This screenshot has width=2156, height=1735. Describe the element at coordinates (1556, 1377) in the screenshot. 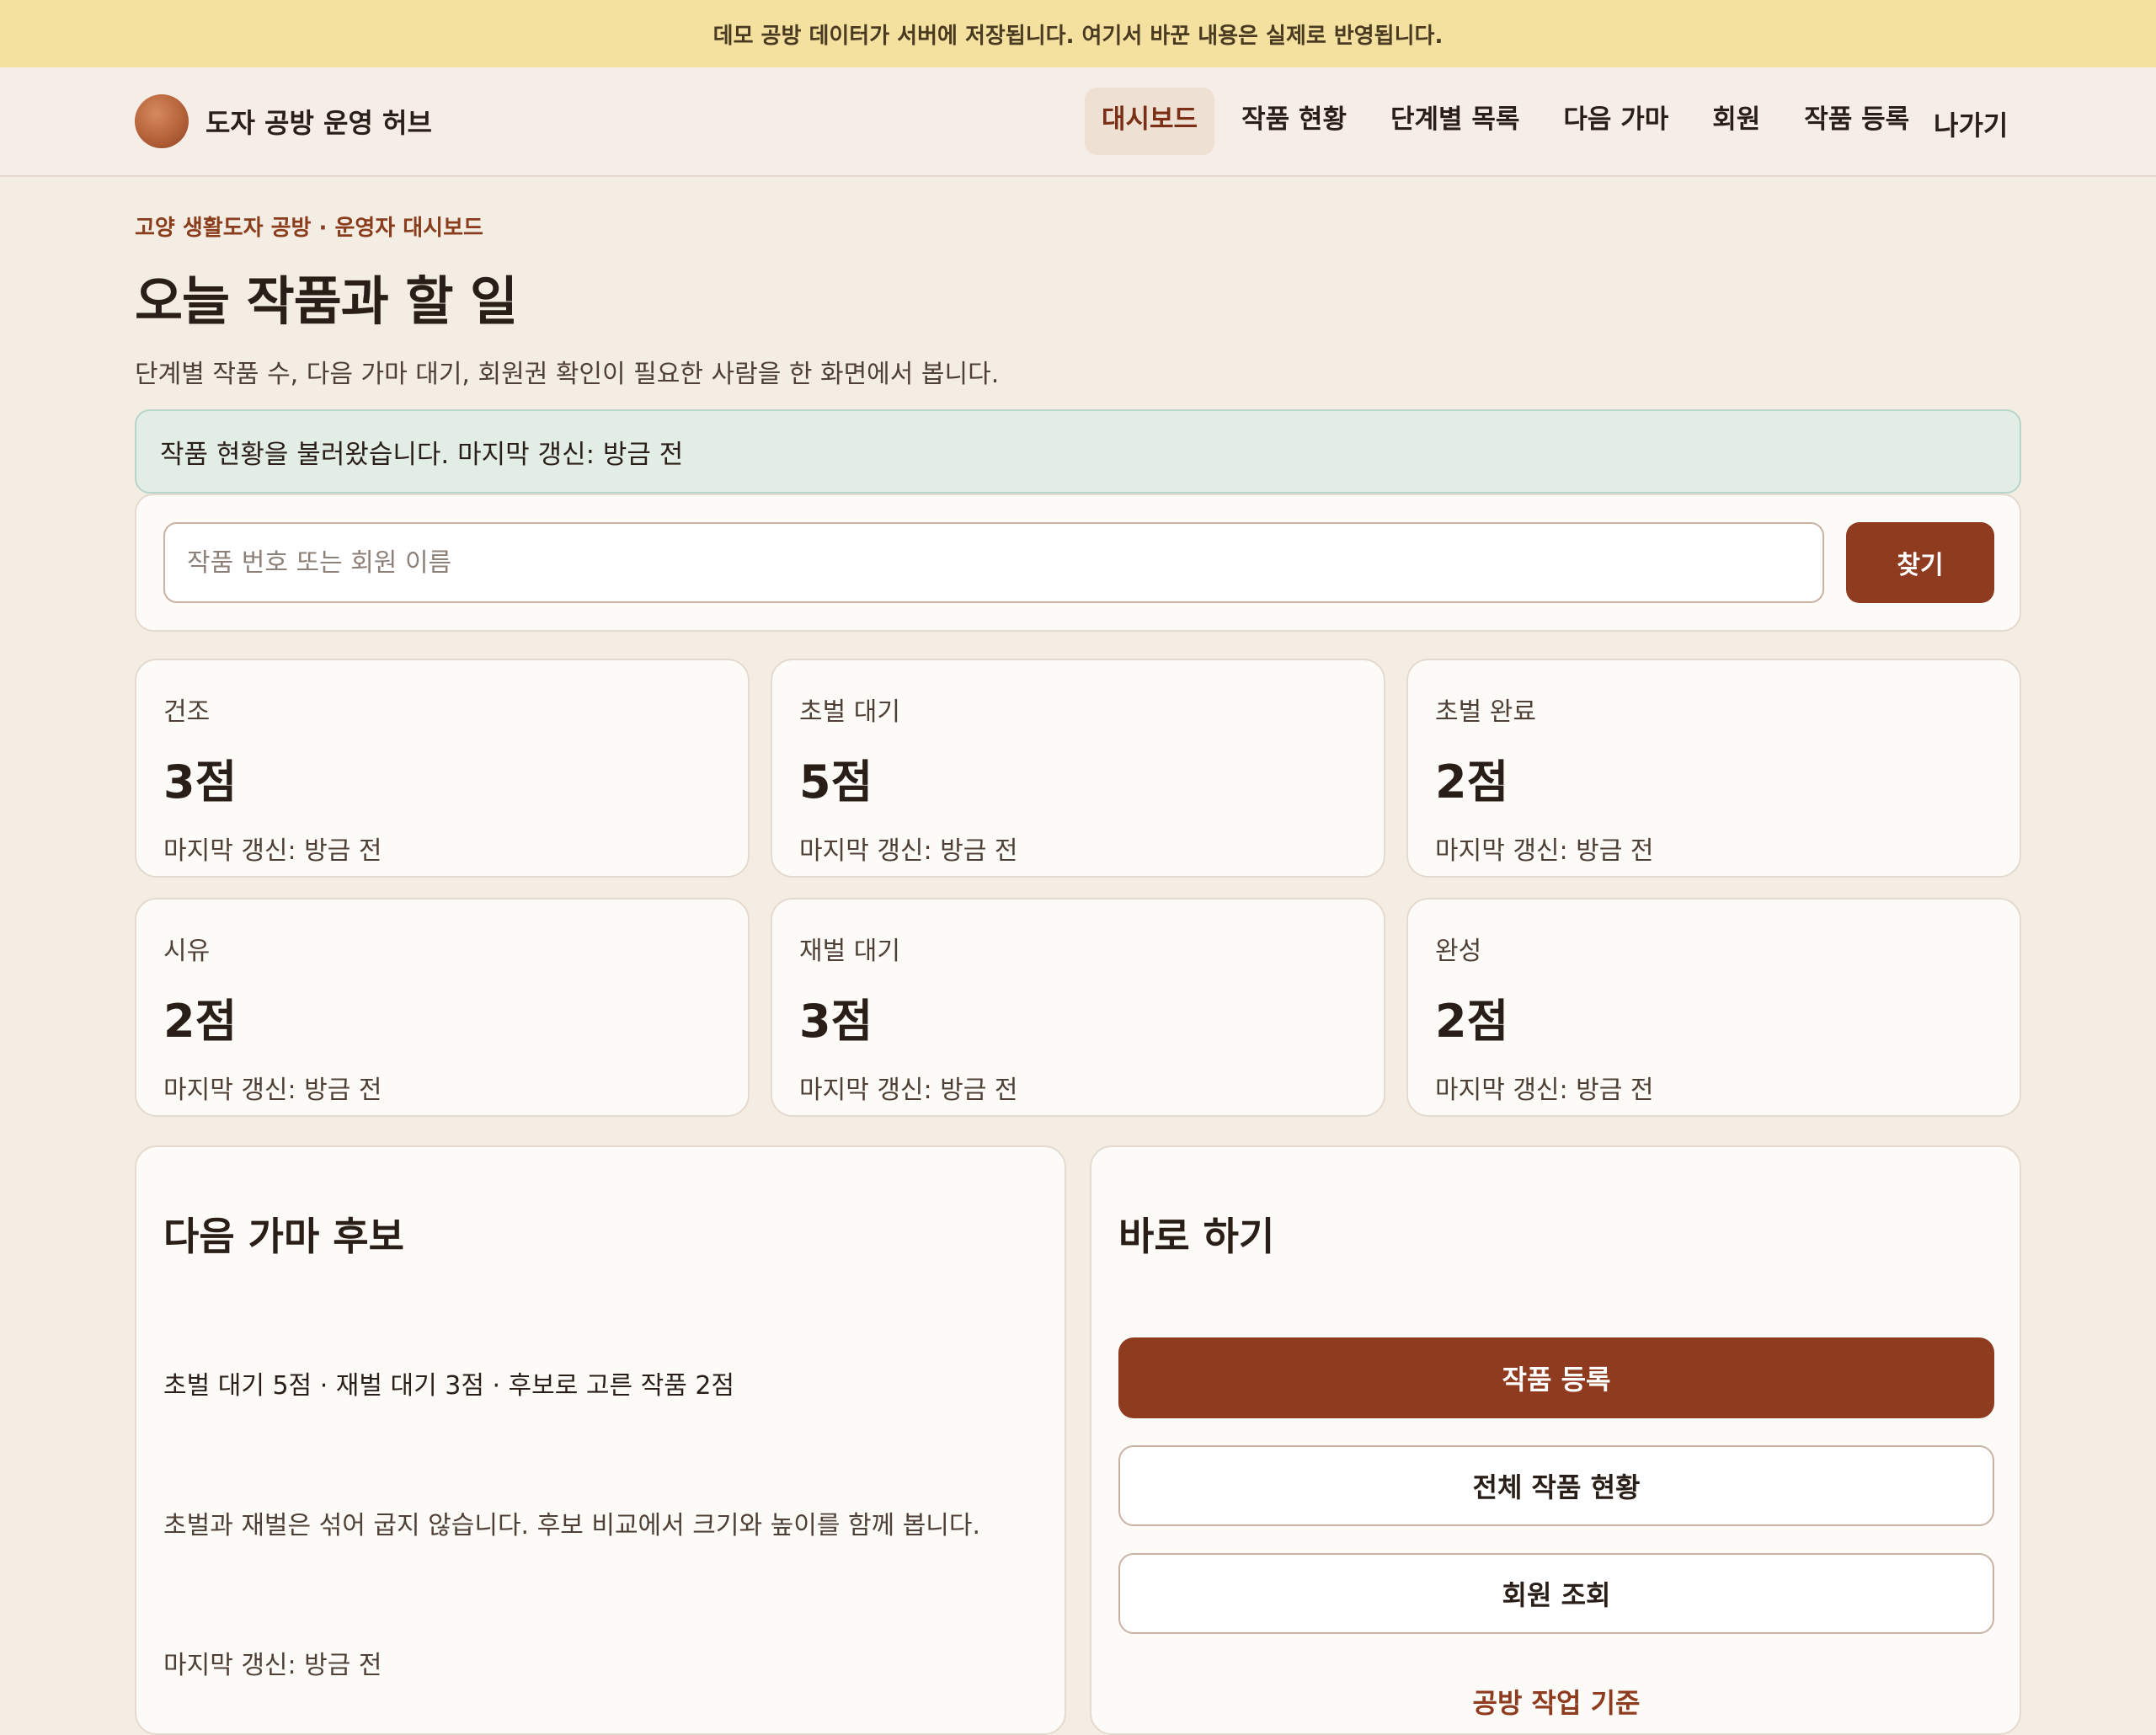

I see `register-work-button: 작품 등록` at that location.